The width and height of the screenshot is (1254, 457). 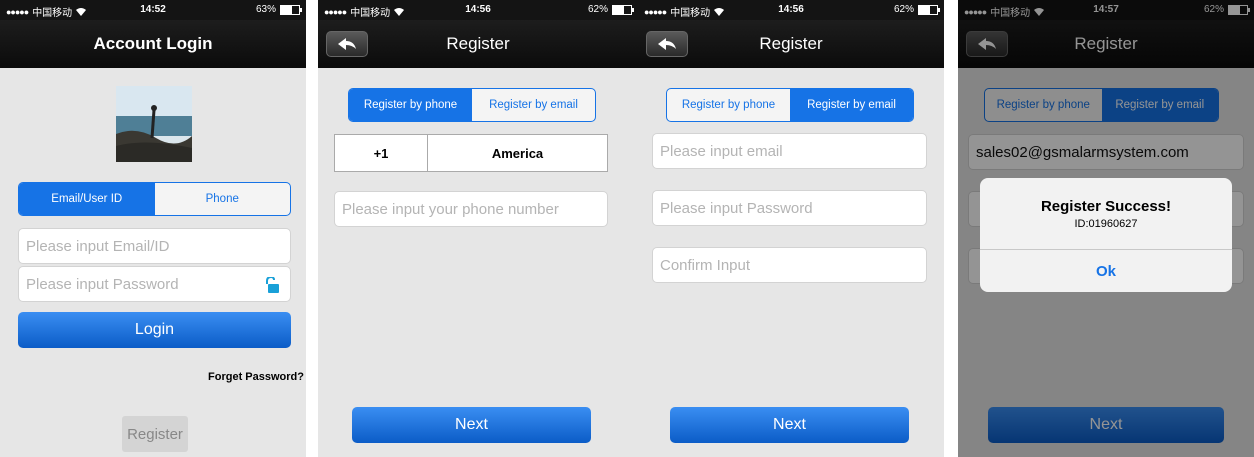 I want to click on battery-percent: 63%, so click(x=265, y=9).